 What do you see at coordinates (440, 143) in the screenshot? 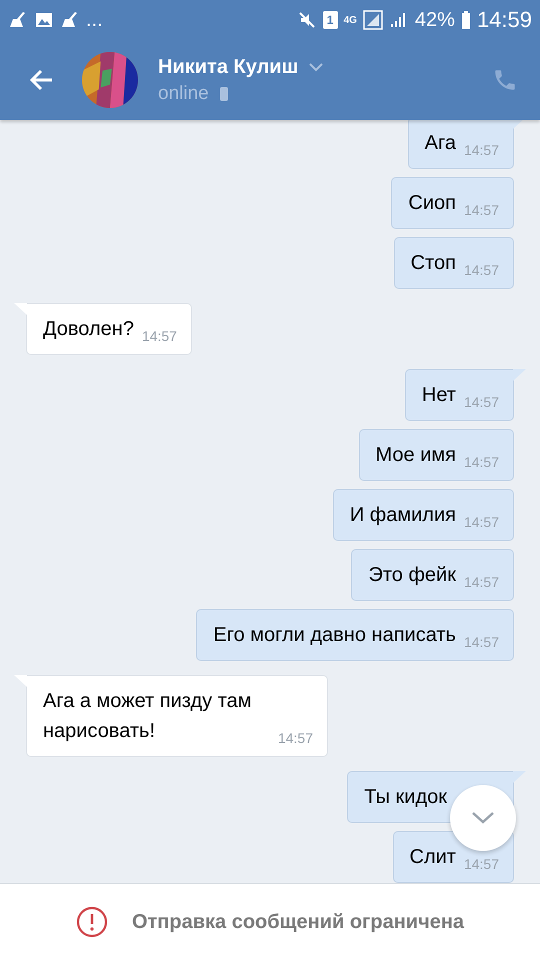
I see `message-text: Ага` at bounding box center [440, 143].